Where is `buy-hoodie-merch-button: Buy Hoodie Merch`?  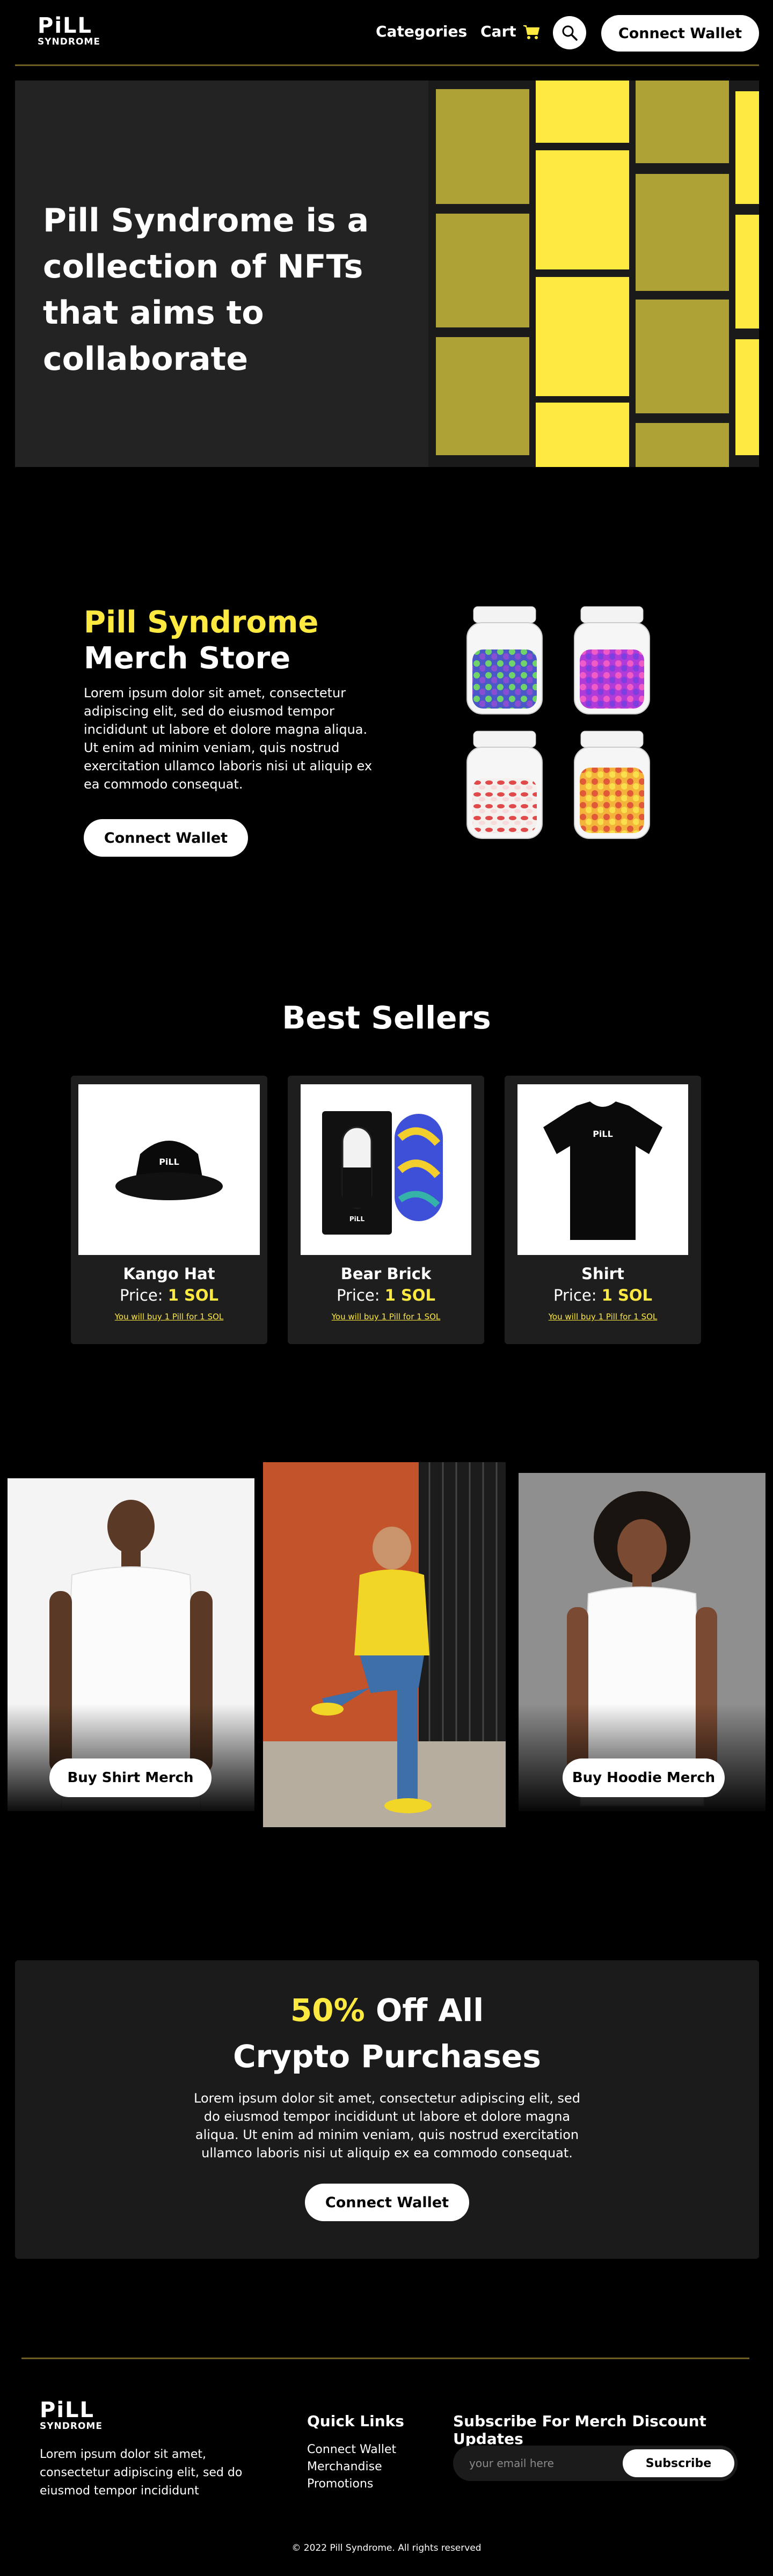 buy-hoodie-merch-button: Buy Hoodie Merch is located at coordinates (644, 1777).